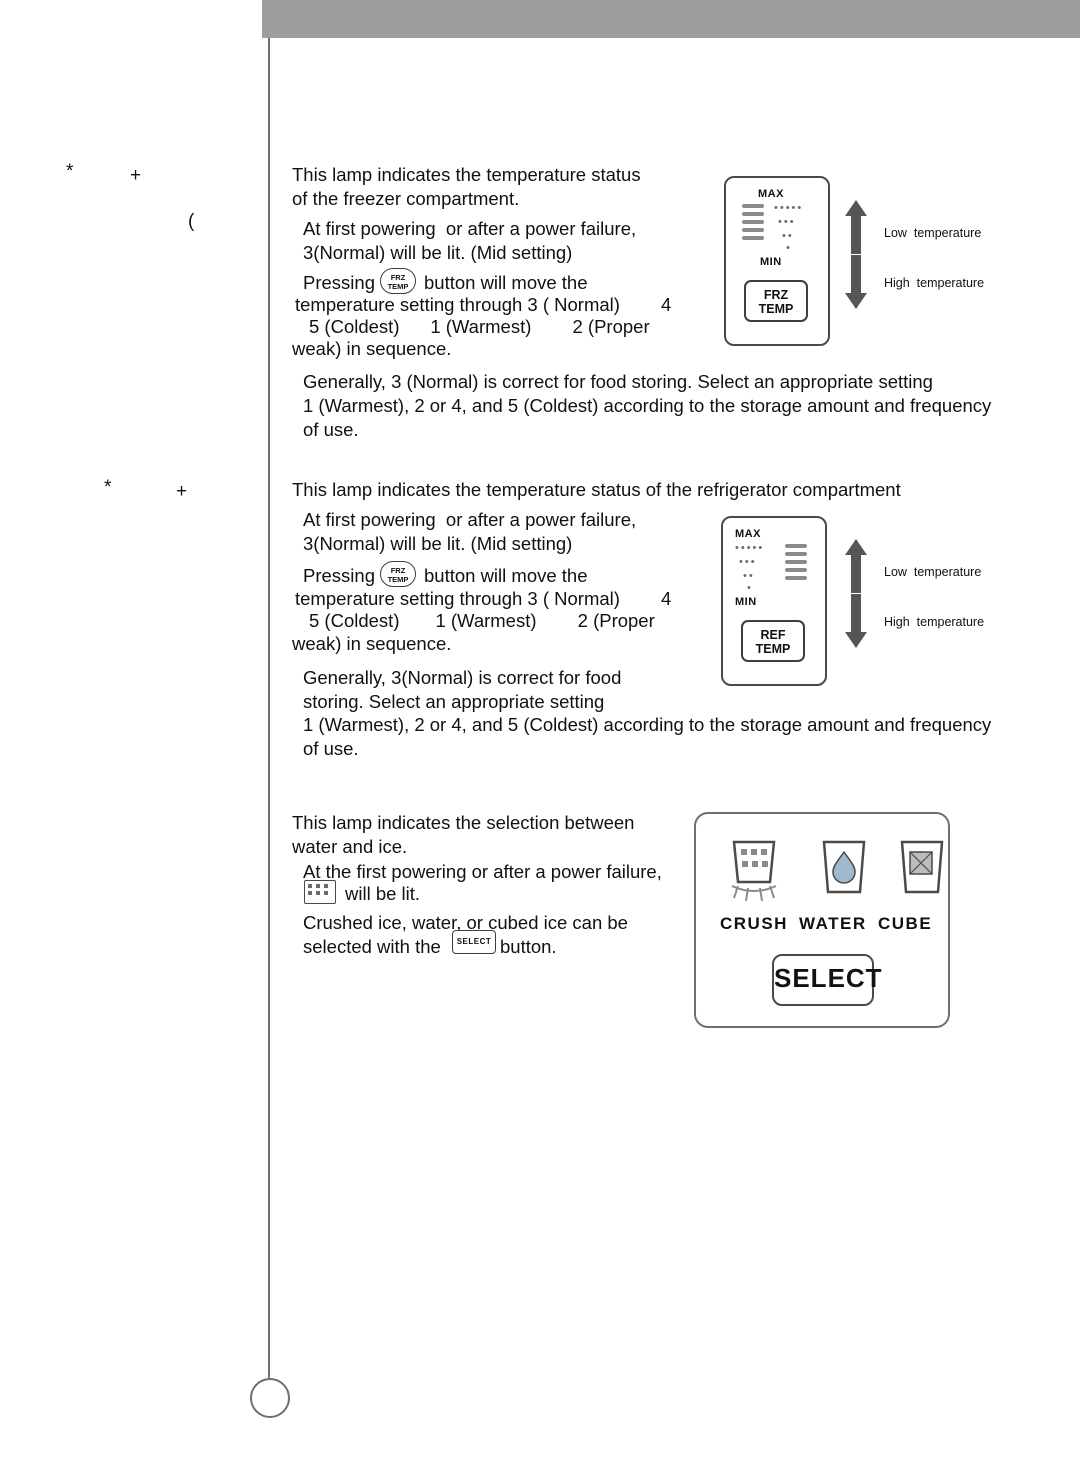 The height and width of the screenshot is (1479, 1080). I want to click on ref-text-line-3: 3(Normal) will be lit. (Mid setting), so click(438, 543).